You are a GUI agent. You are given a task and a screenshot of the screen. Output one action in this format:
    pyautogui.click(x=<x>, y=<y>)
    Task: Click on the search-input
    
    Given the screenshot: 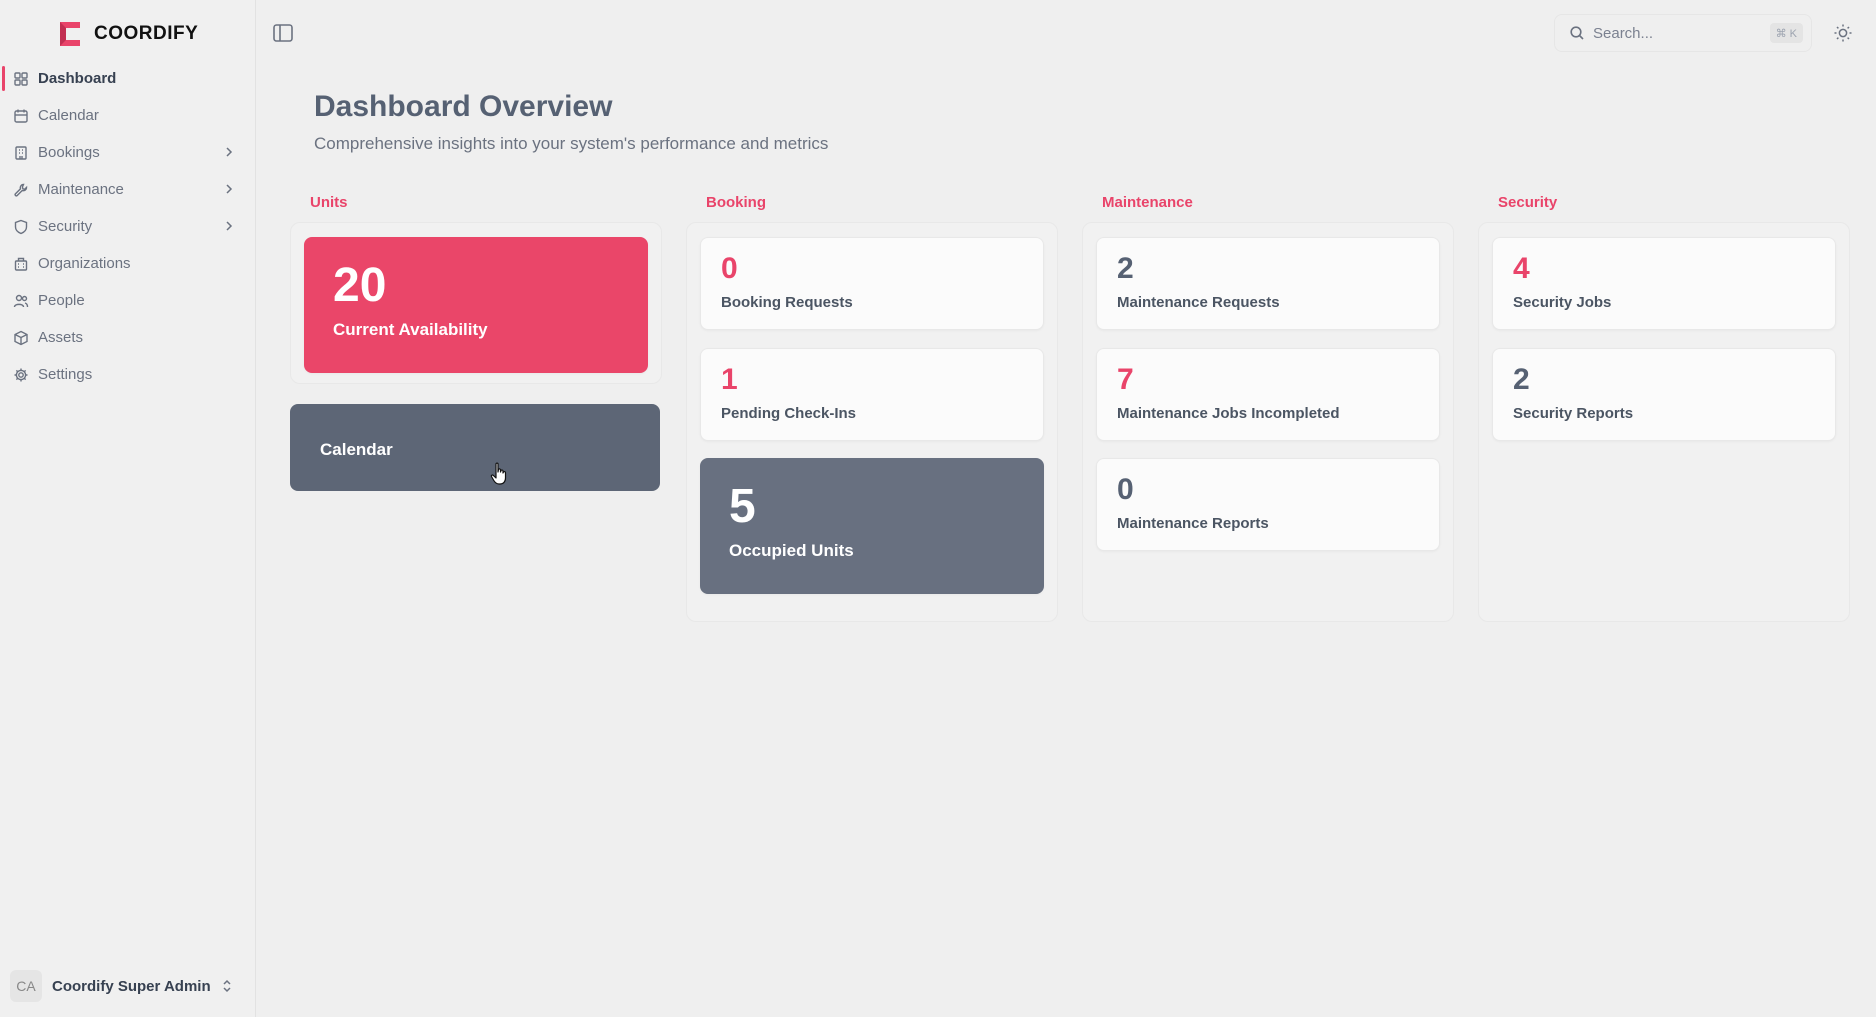 What is the action you would take?
    pyautogui.click(x=1678, y=33)
    